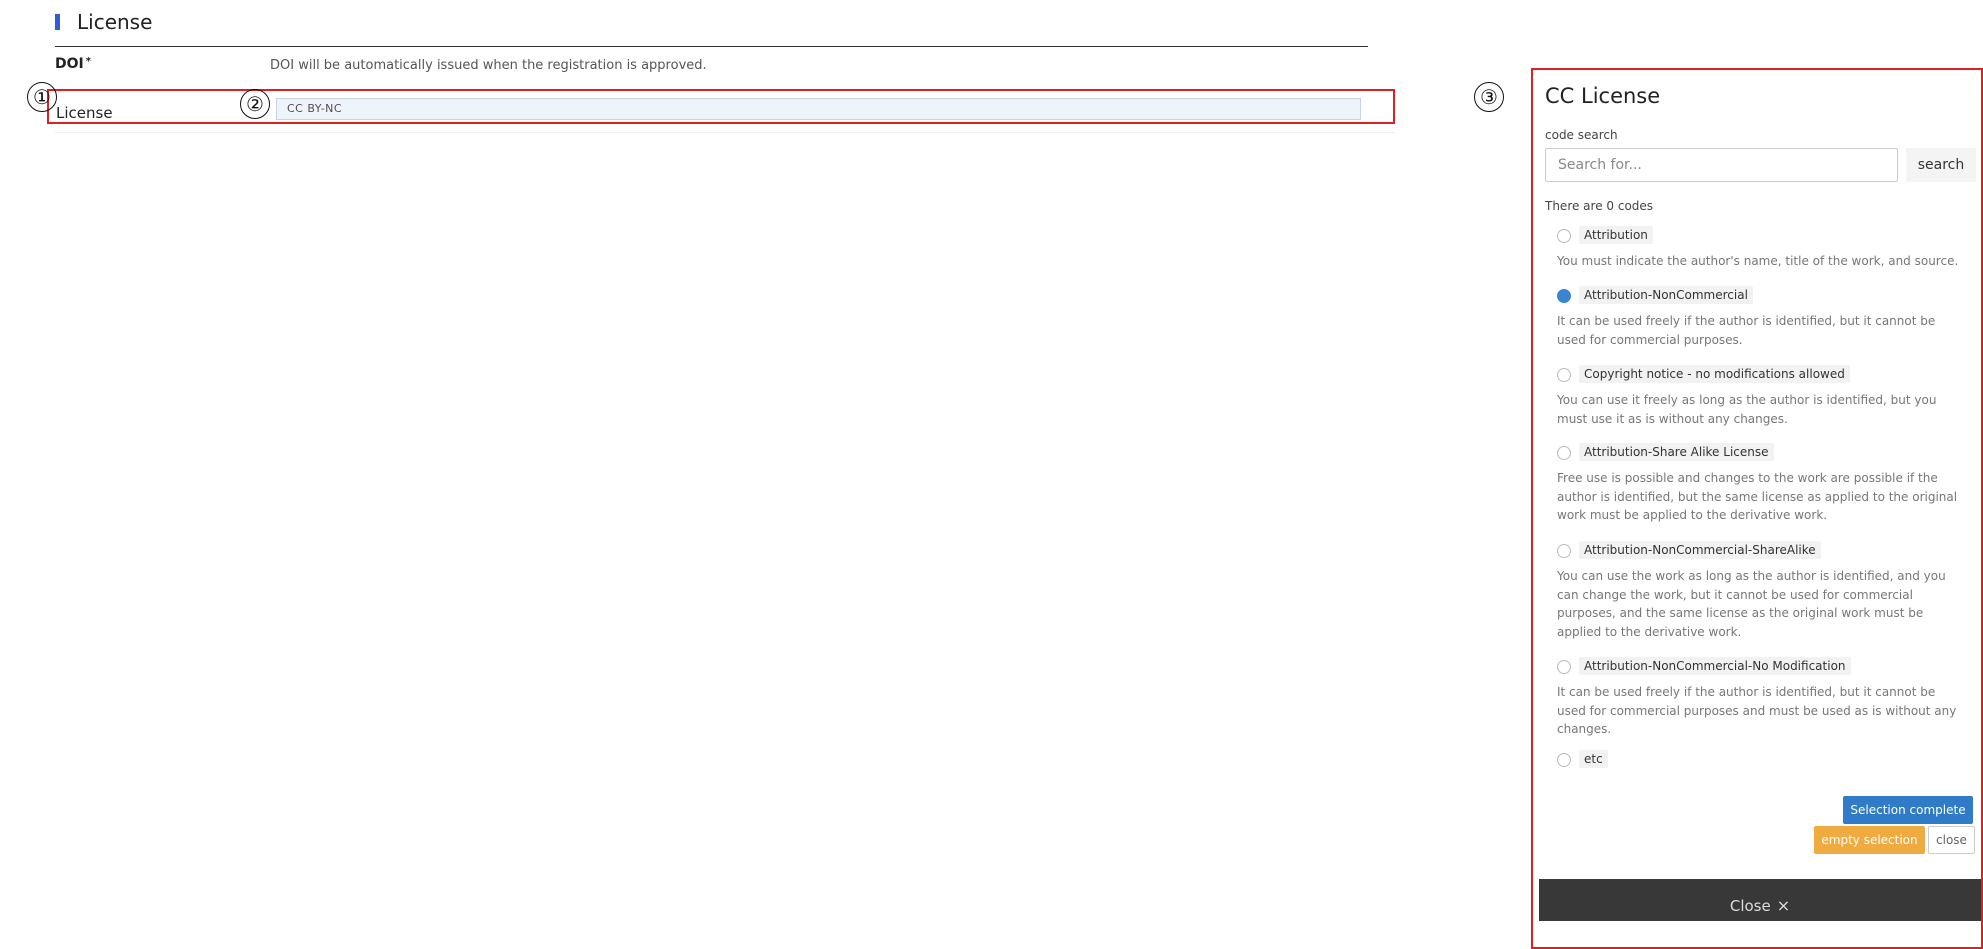 The width and height of the screenshot is (1983, 949). Describe the element at coordinates (1599, 206) in the screenshot. I see `code-count: There are 0 codes` at that location.